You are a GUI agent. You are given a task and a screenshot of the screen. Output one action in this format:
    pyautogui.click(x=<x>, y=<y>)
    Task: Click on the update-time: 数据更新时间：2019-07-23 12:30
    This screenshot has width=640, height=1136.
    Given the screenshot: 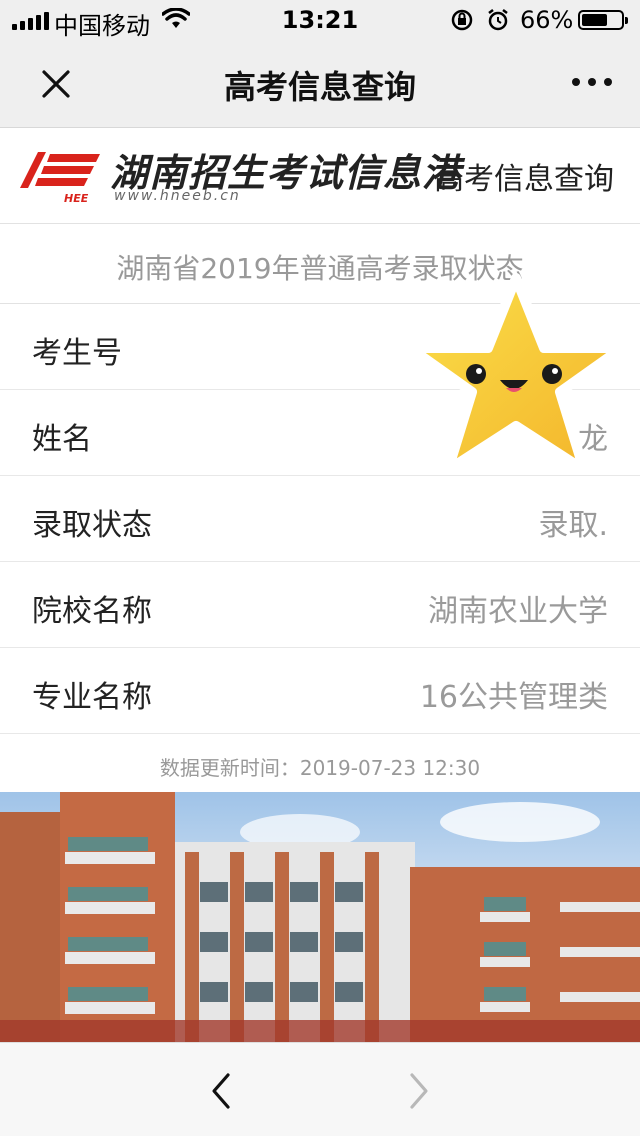 What is the action you would take?
    pyautogui.click(x=320, y=768)
    